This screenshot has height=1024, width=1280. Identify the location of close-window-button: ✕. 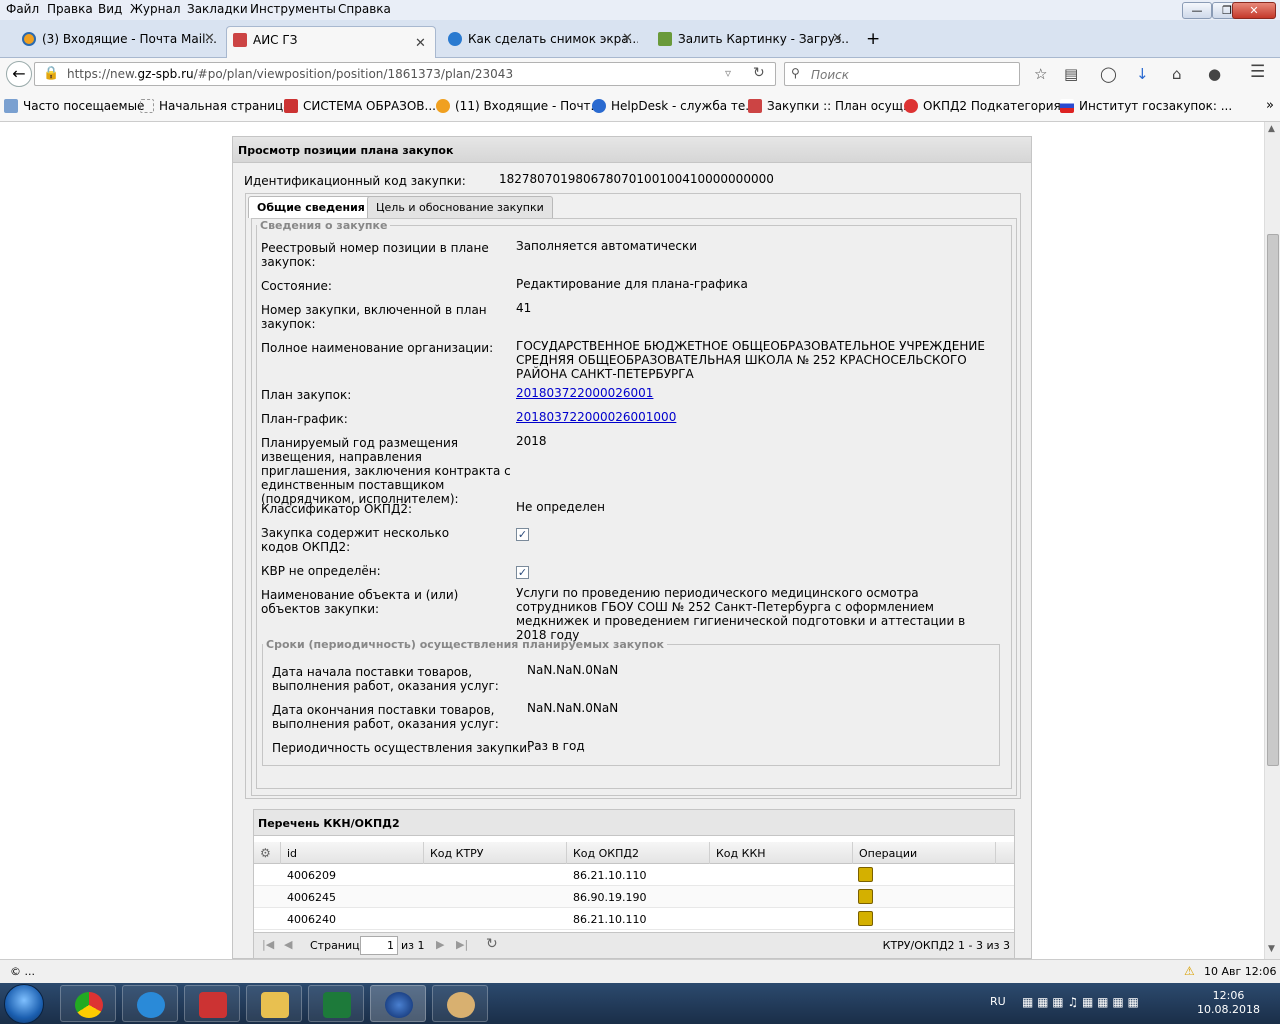
(1254, 10).